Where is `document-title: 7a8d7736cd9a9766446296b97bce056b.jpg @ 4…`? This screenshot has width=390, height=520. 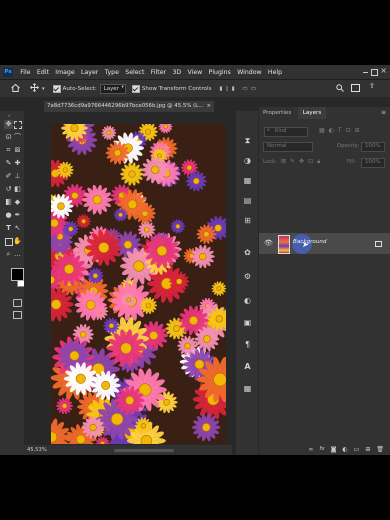
document-title: 7a8d7736cd9a9766446296b97bce056b.jpg @ 4… is located at coordinates (125, 106).